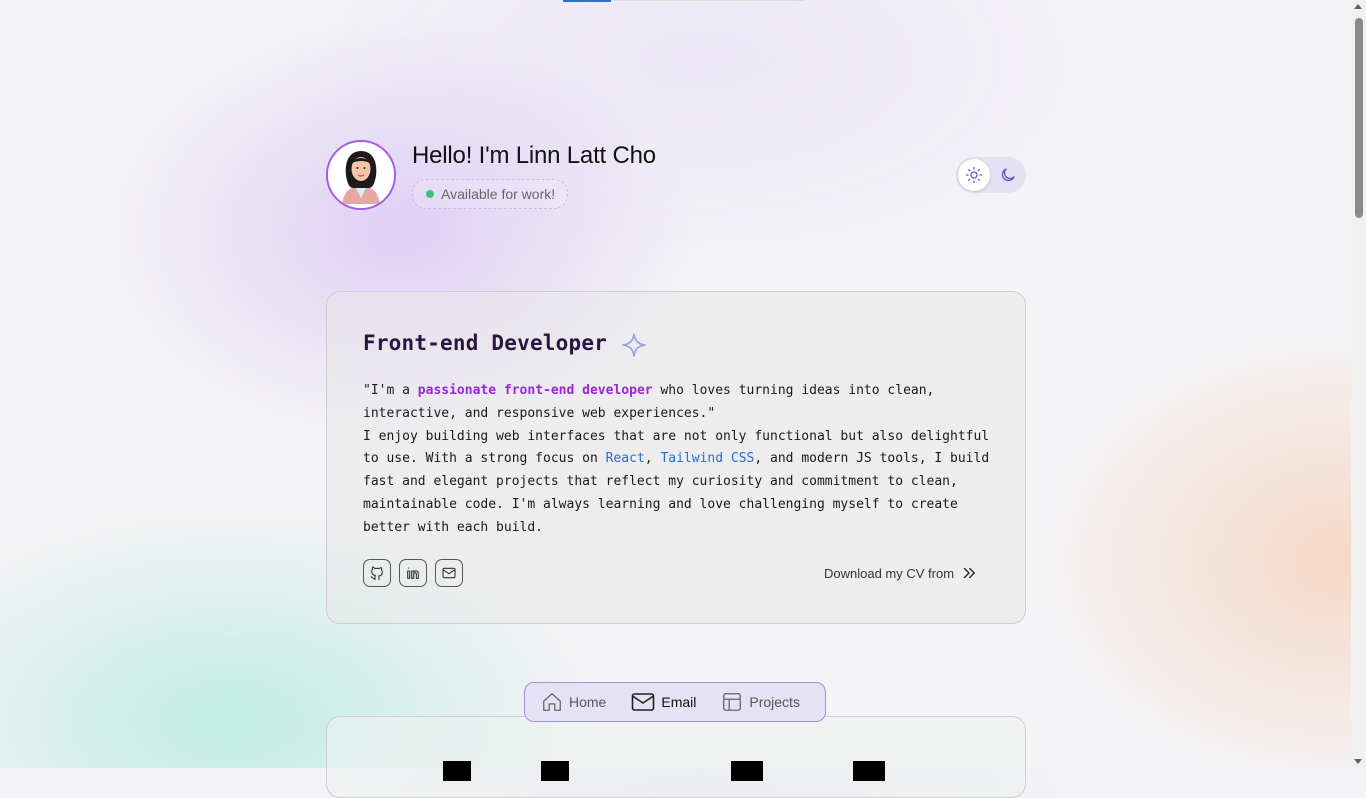 This screenshot has width=1366, height=798. Describe the element at coordinates (991, 175) in the screenshot. I see `theme-toggle` at that location.